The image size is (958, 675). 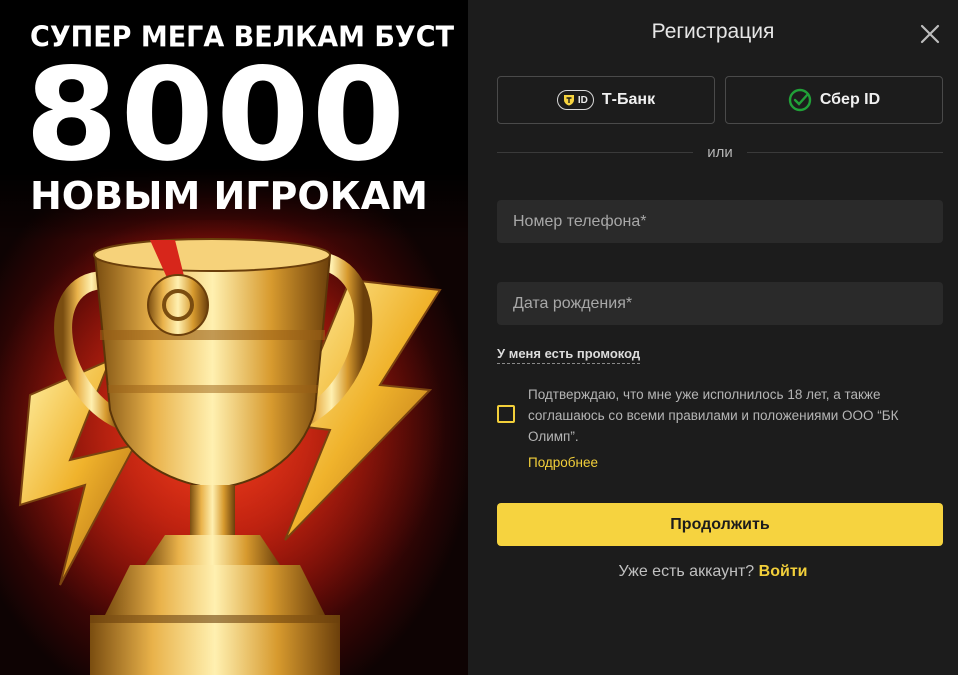 I want to click on agreement-checkbox, so click(x=506, y=414).